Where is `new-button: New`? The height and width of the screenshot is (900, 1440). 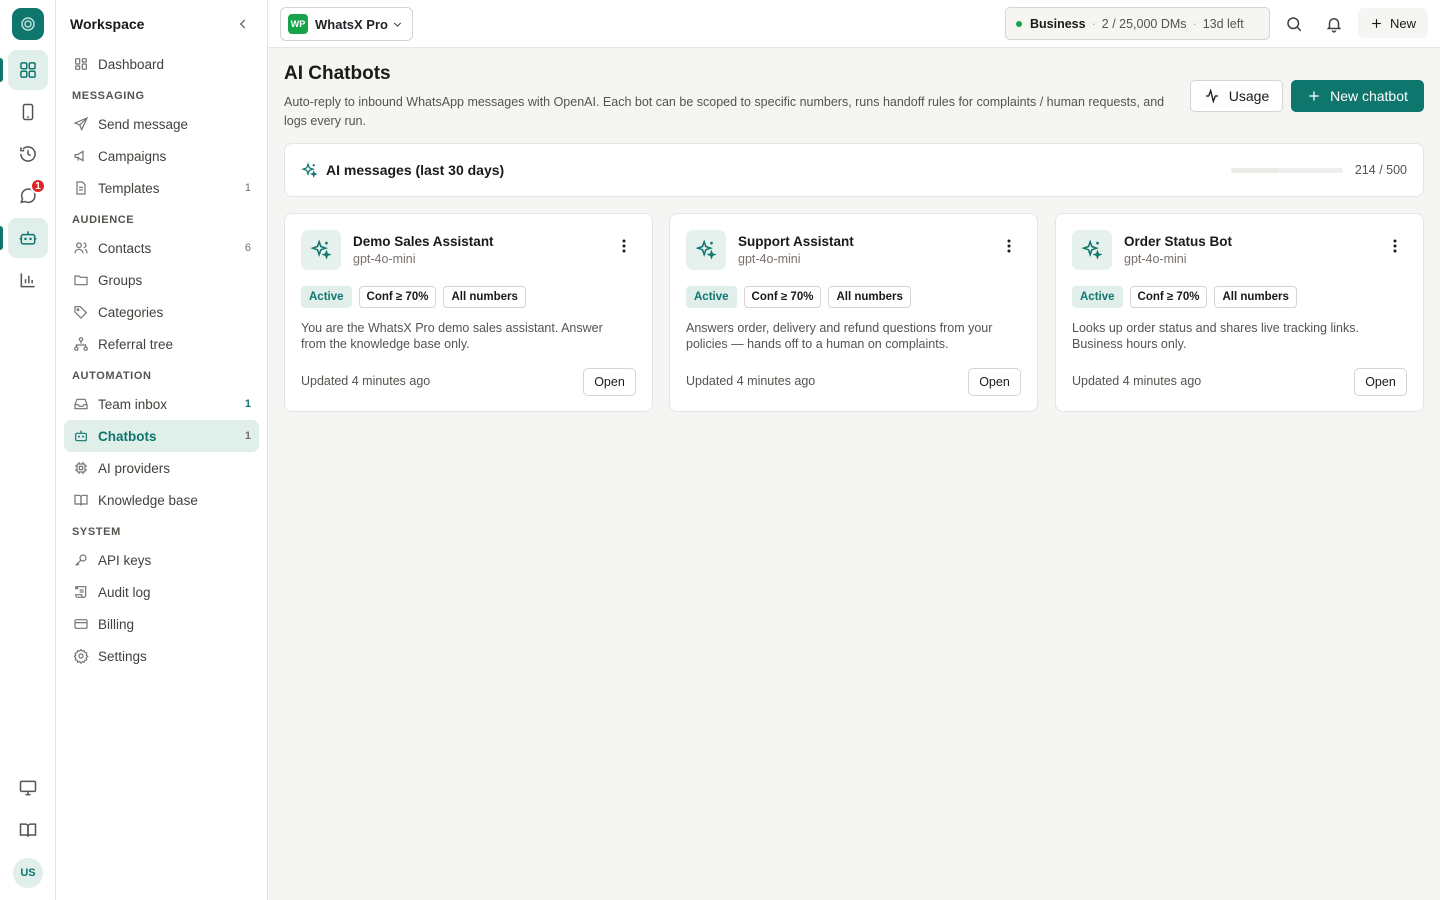
new-button: New is located at coordinates (1393, 23).